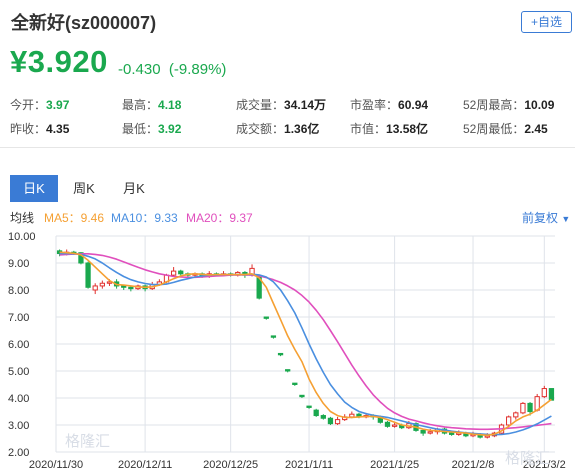 Image resolution: width=575 pixels, height=473 pixels. What do you see at coordinates (18, 426) in the screenshot?
I see `y-tick-label: 3.00` at bounding box center [18, 426].